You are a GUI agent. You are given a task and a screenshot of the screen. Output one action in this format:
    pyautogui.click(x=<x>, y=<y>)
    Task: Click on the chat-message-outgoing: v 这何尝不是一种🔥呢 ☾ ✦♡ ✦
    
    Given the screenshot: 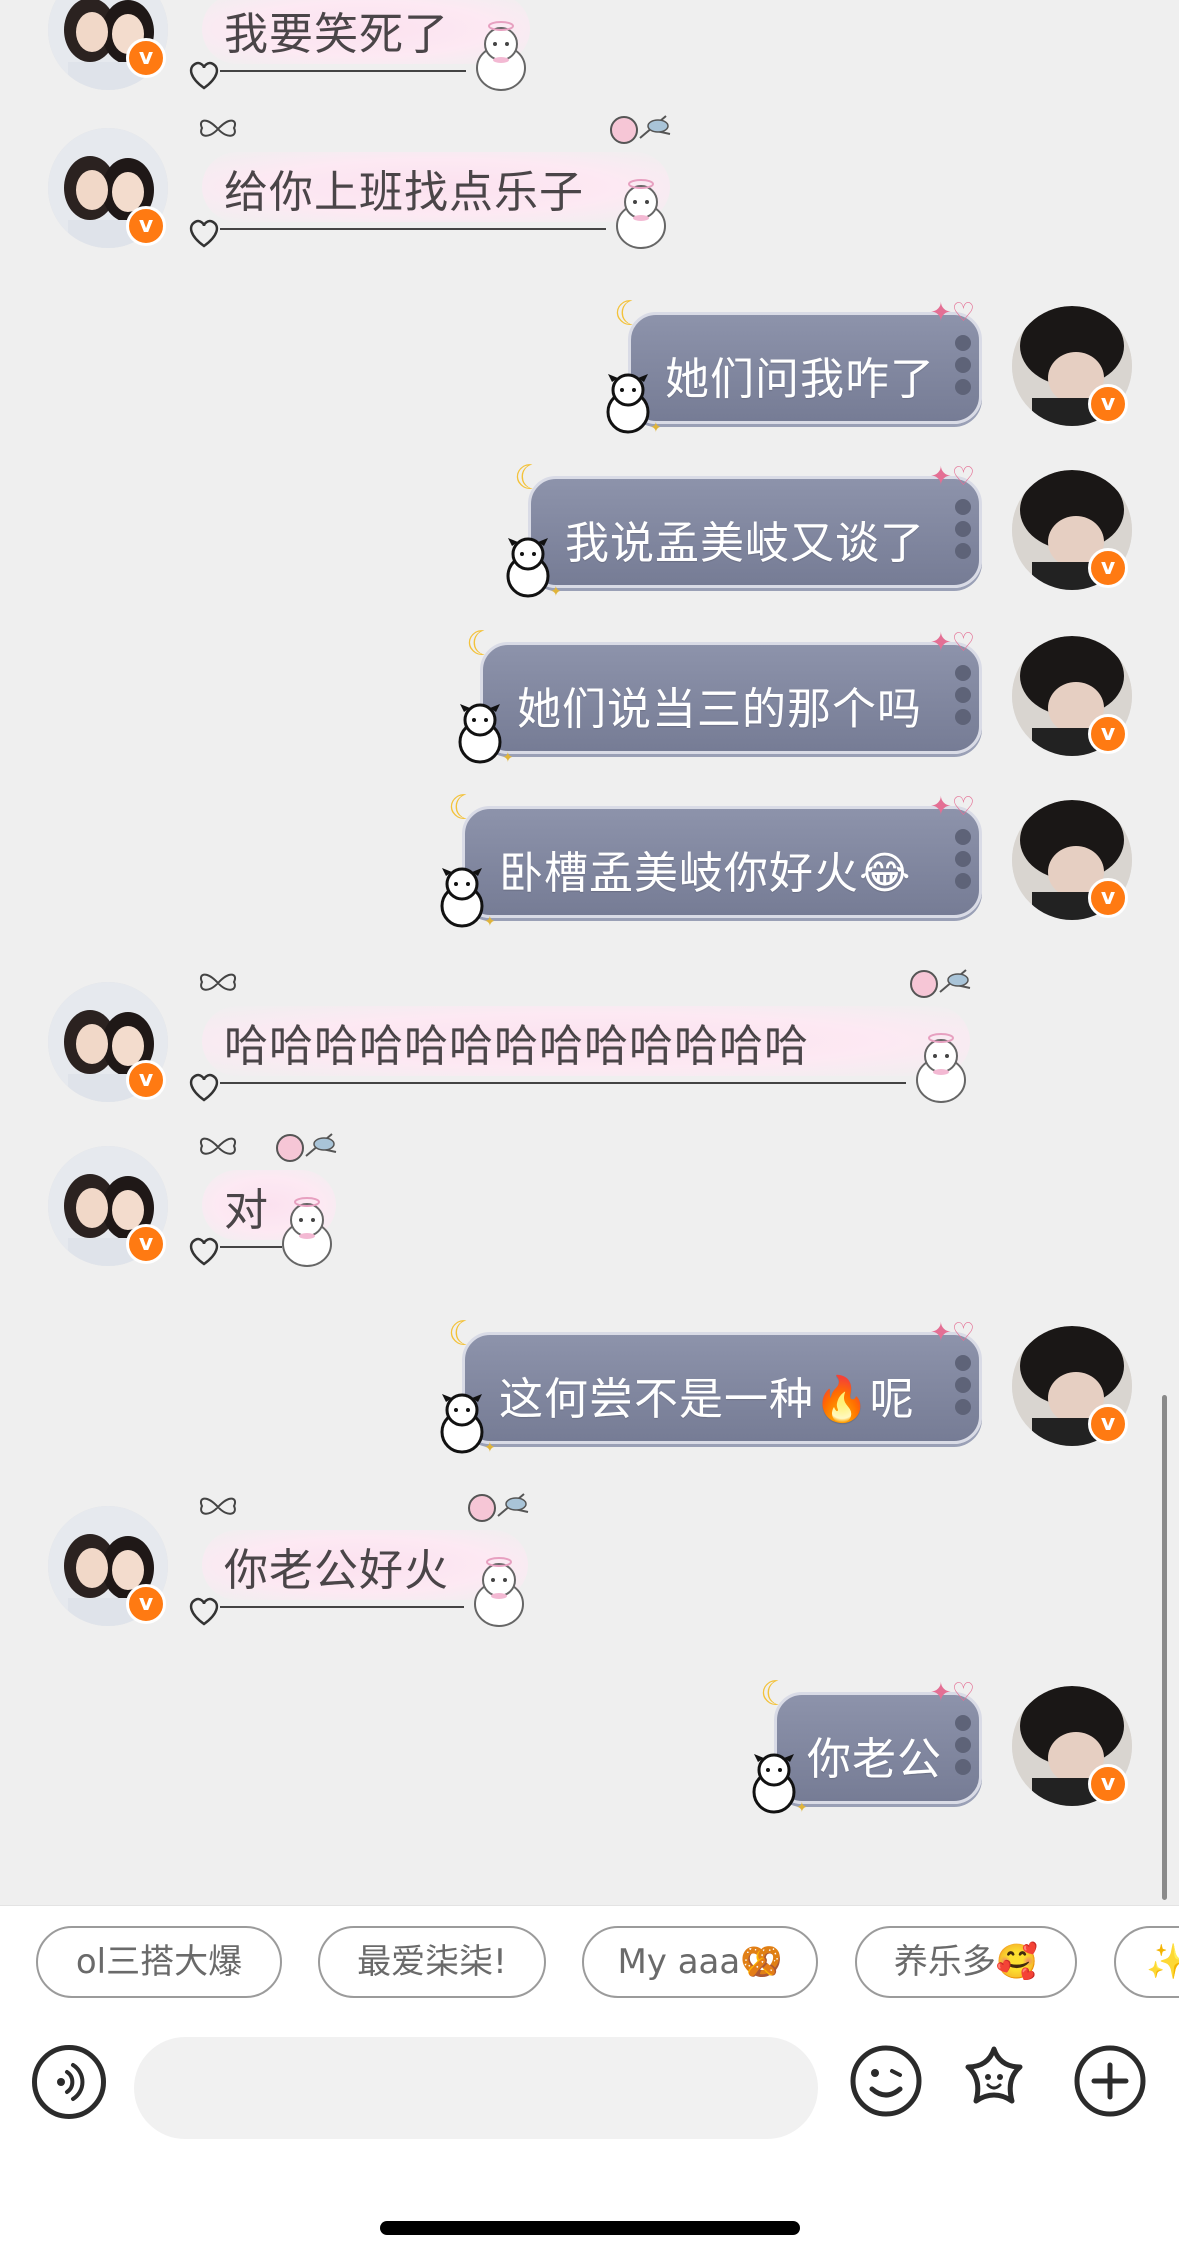 What is the action you would take?
    pyautogui.click(x=589, y=1385)
    